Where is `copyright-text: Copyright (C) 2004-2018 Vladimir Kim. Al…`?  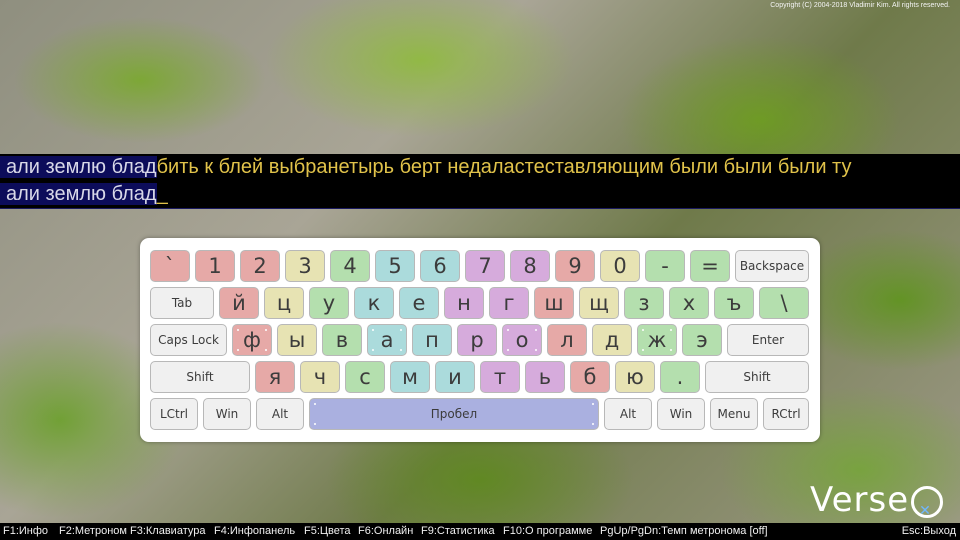
copyright-text: Copyright (C) 2004-2018 Vladimir Kim. Al… is located at coordinates (860, 5).